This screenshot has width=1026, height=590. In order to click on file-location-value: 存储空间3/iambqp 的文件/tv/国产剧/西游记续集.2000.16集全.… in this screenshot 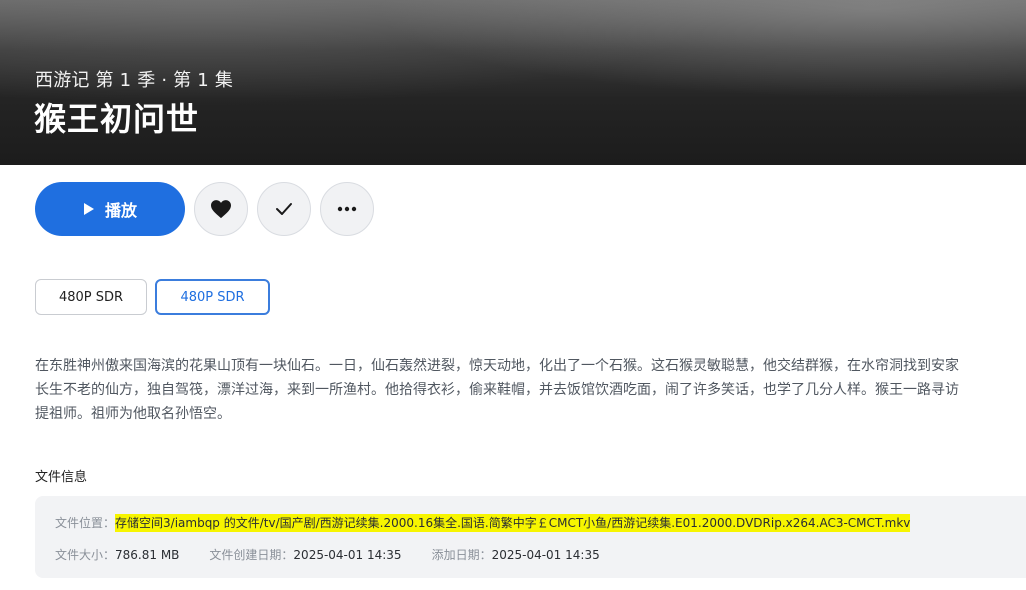, I will do `click(513, 523)`.